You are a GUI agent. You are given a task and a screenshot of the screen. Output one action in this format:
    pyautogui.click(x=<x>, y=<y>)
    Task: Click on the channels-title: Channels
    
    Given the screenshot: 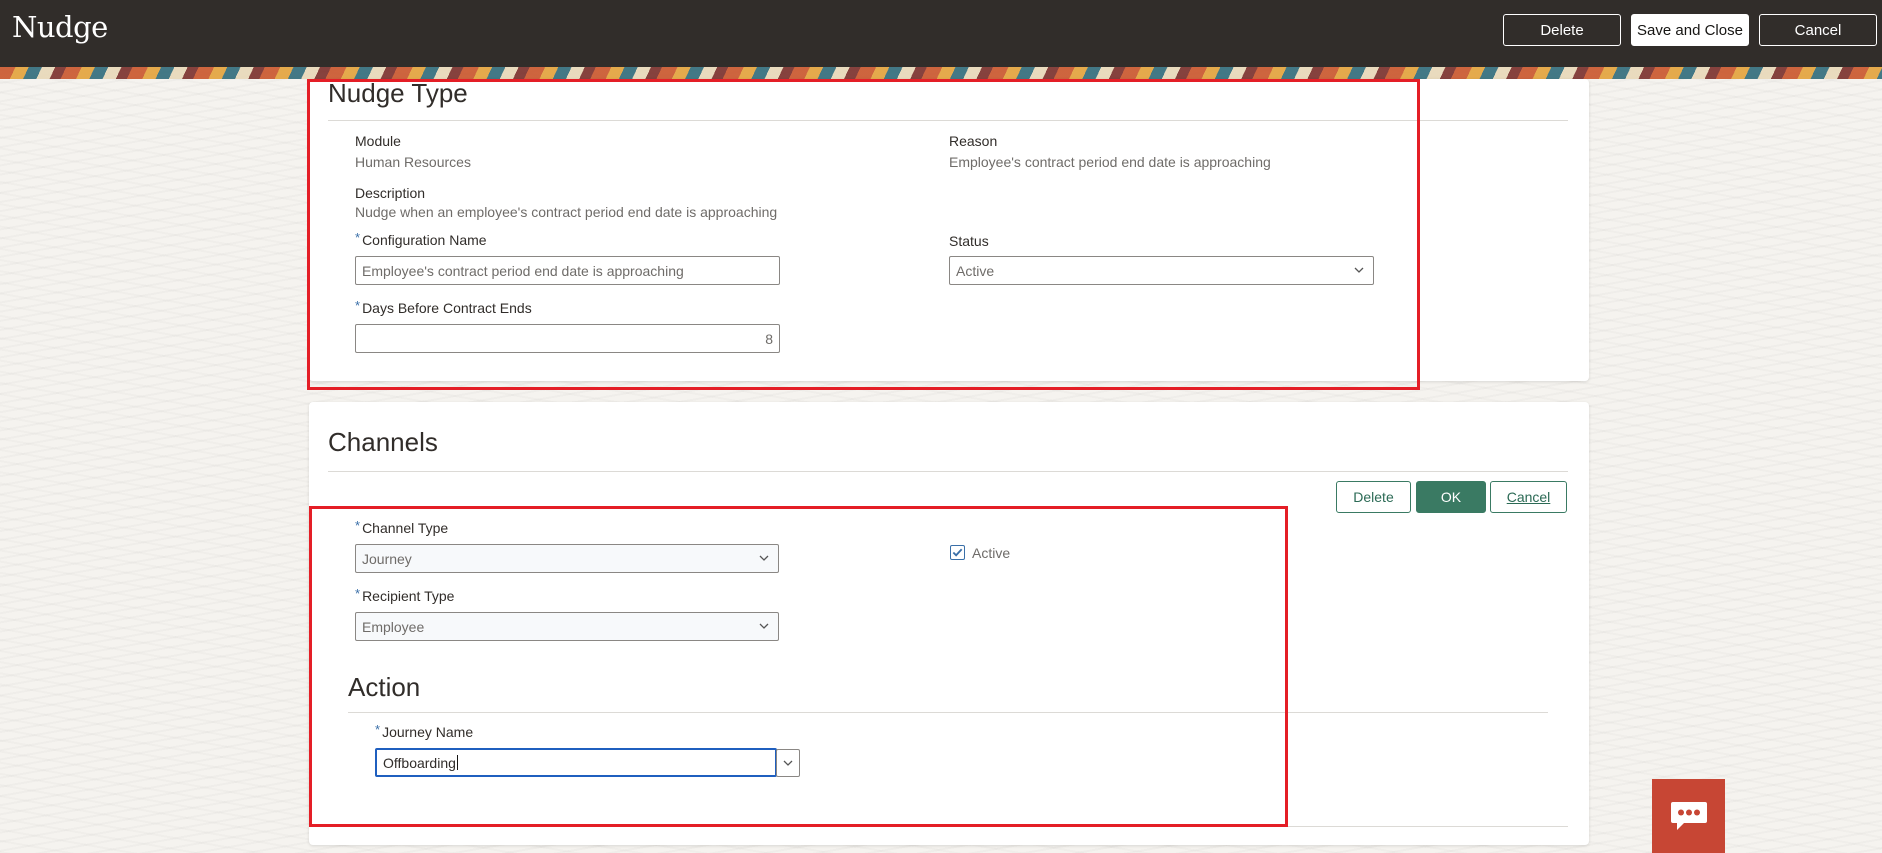 What is the action you would take?
    pyautogui.click(x=383, y=442)
    